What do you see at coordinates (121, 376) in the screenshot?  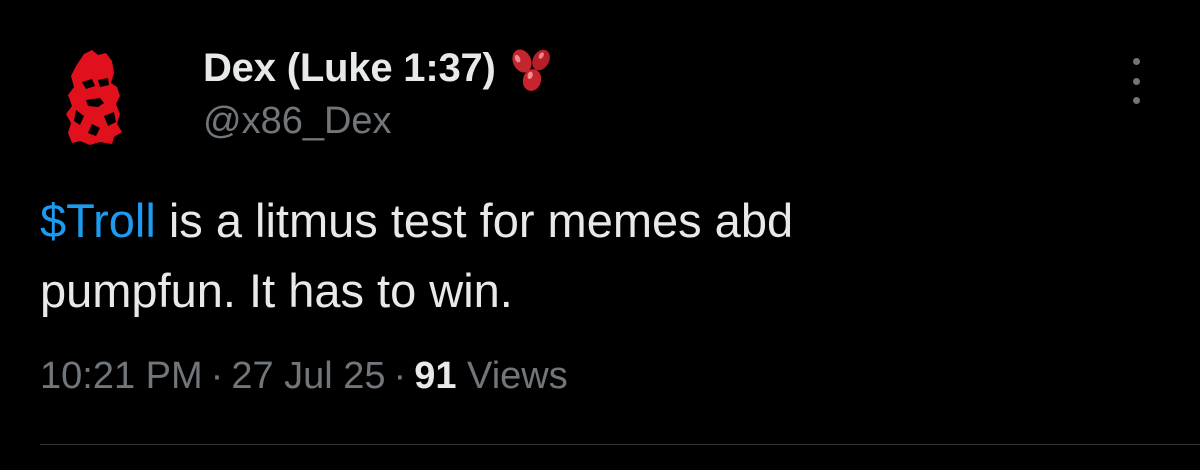 I see `tweet-time: 10:21 PM` at bounding box center [121, 376].